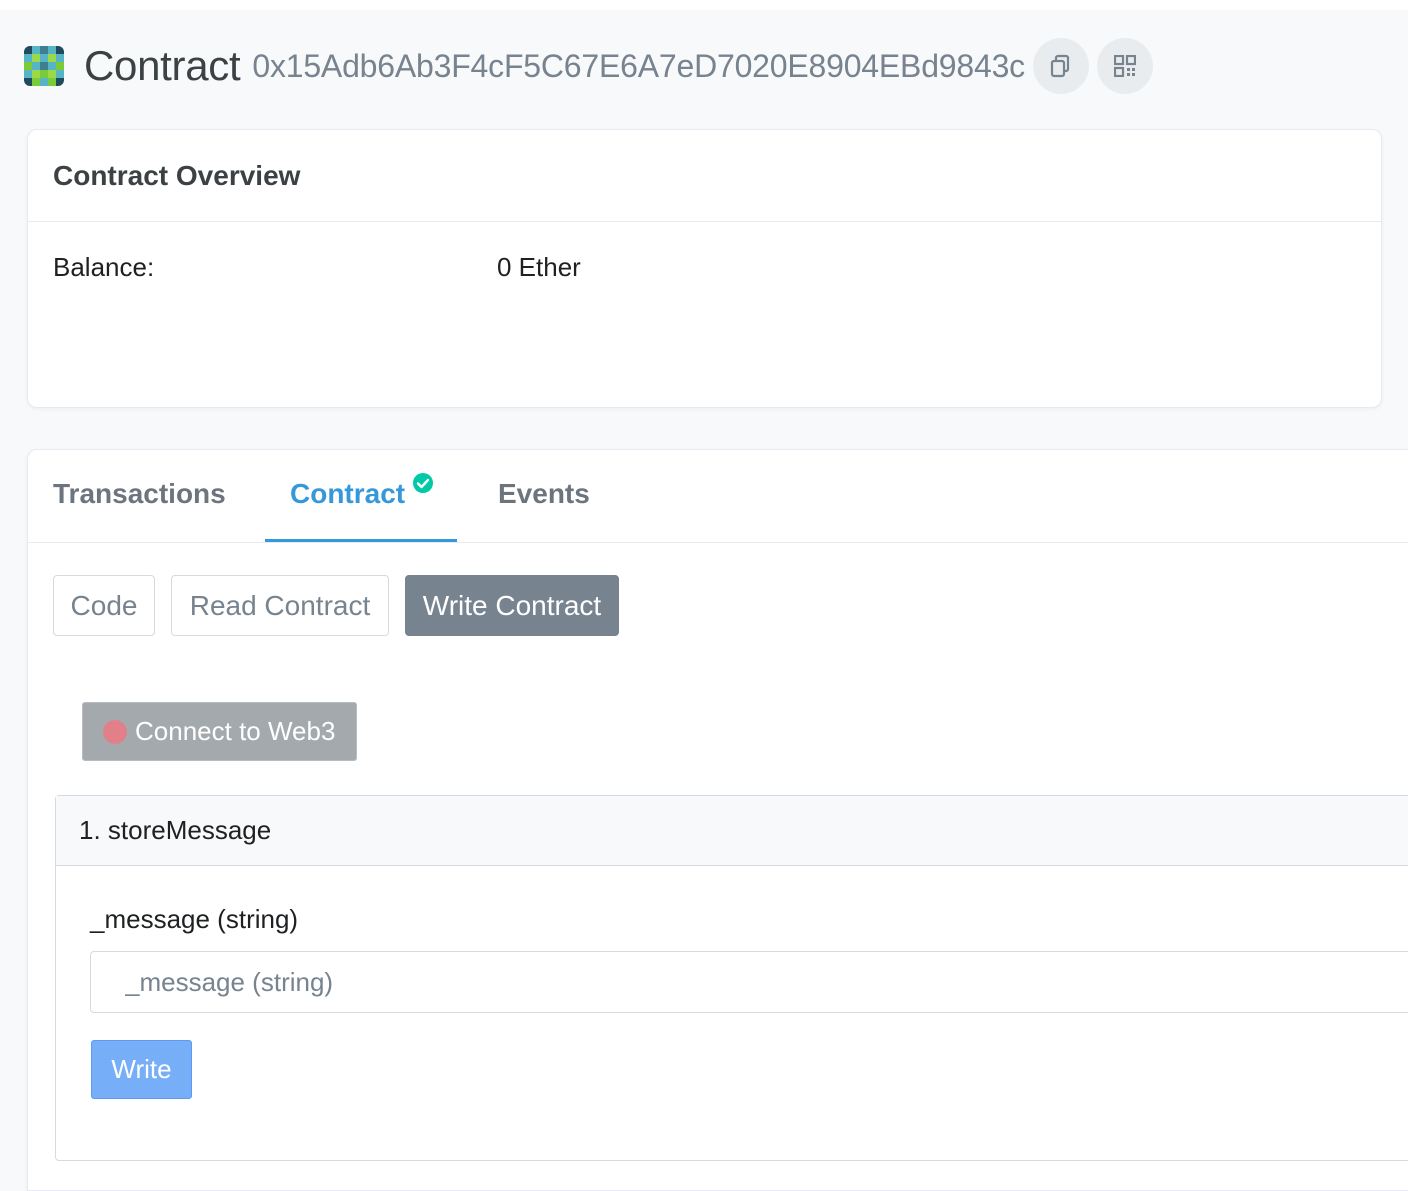  I want to click on page-title: Contract, so click(162, 65).